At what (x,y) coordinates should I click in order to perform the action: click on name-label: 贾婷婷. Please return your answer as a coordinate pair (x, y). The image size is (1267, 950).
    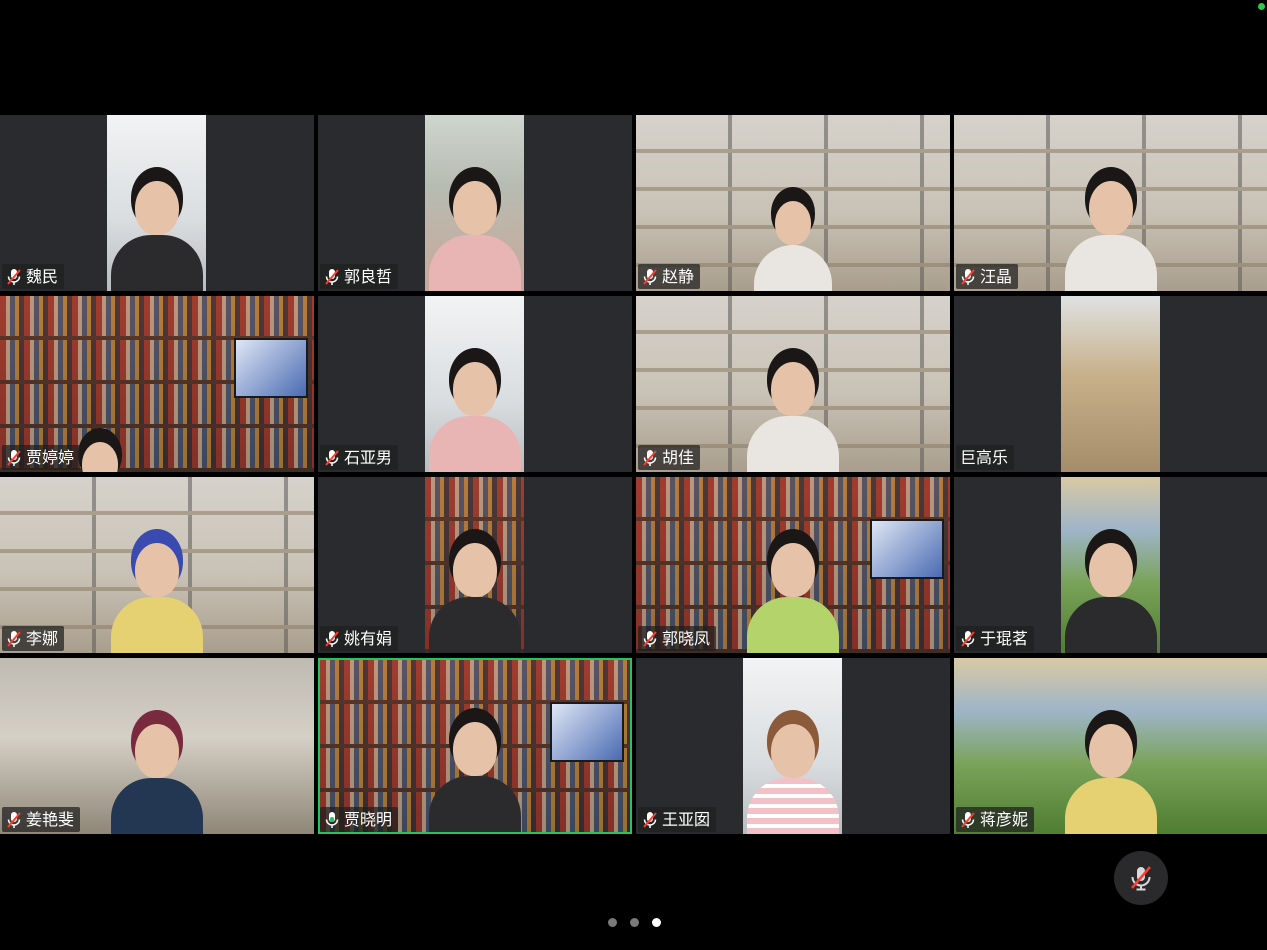
    Looking at the image, I should click on (41, 457).